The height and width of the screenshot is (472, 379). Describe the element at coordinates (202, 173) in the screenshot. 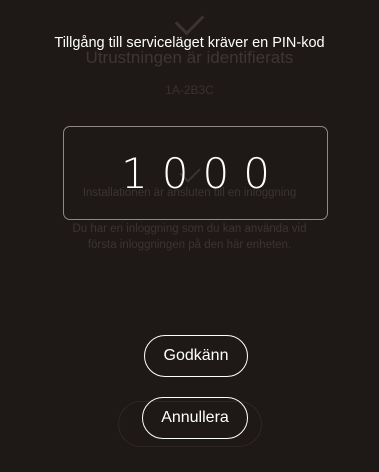

I see `pin-value: 1000` at that location.